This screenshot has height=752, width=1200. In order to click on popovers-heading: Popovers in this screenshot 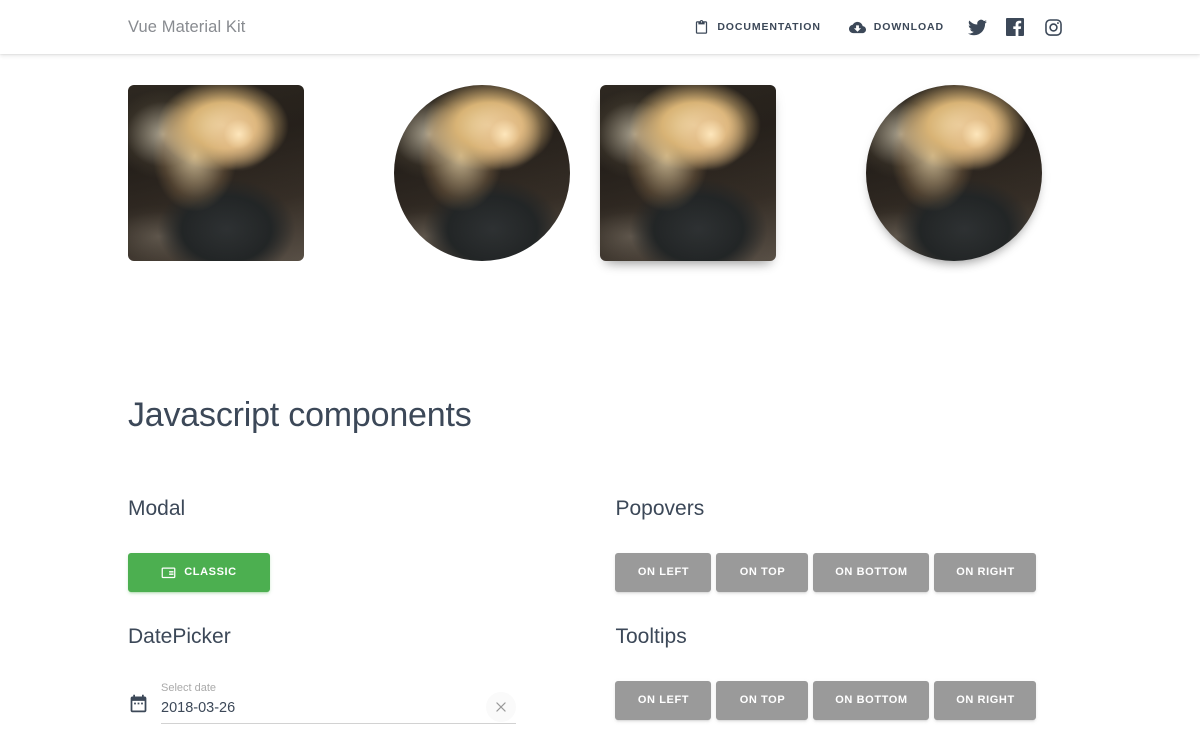, I will do `click(660, 508)`.